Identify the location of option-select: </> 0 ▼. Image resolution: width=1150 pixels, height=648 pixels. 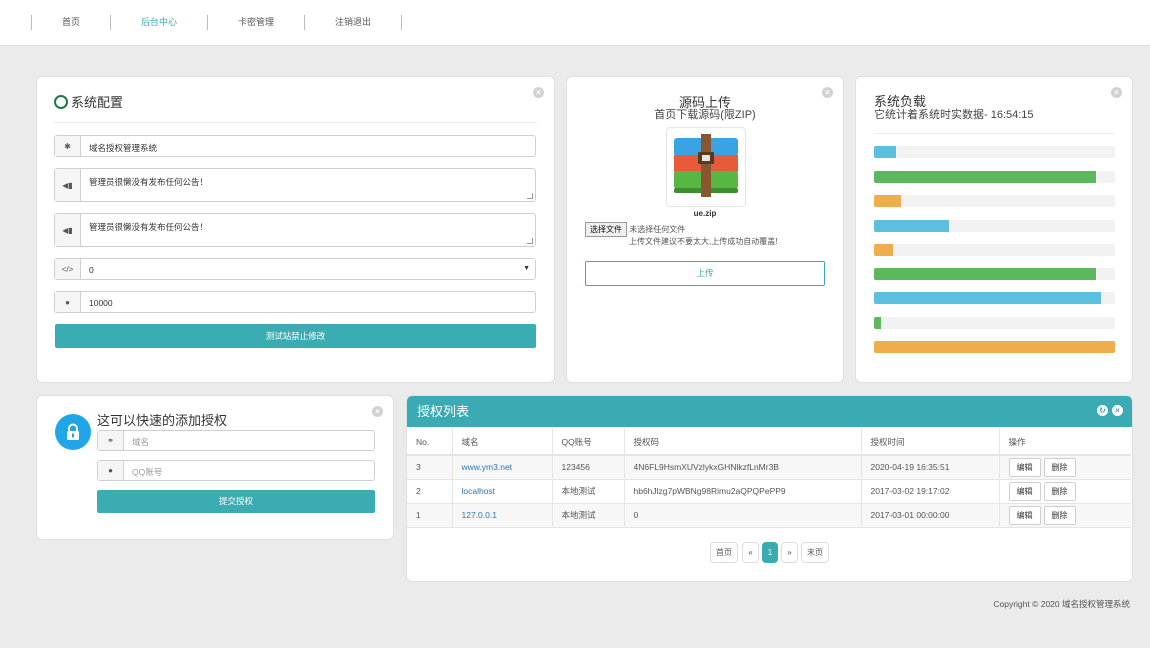
(295, 269).